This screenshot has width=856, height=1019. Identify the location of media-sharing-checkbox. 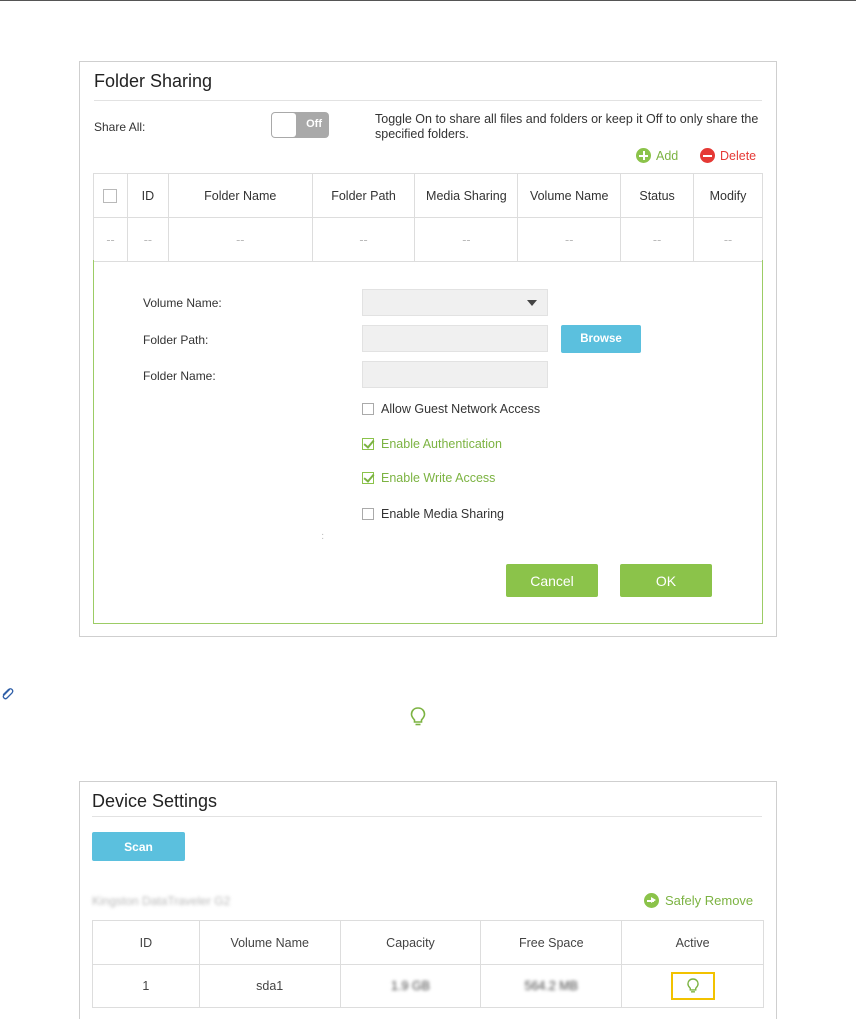
(368, 514).